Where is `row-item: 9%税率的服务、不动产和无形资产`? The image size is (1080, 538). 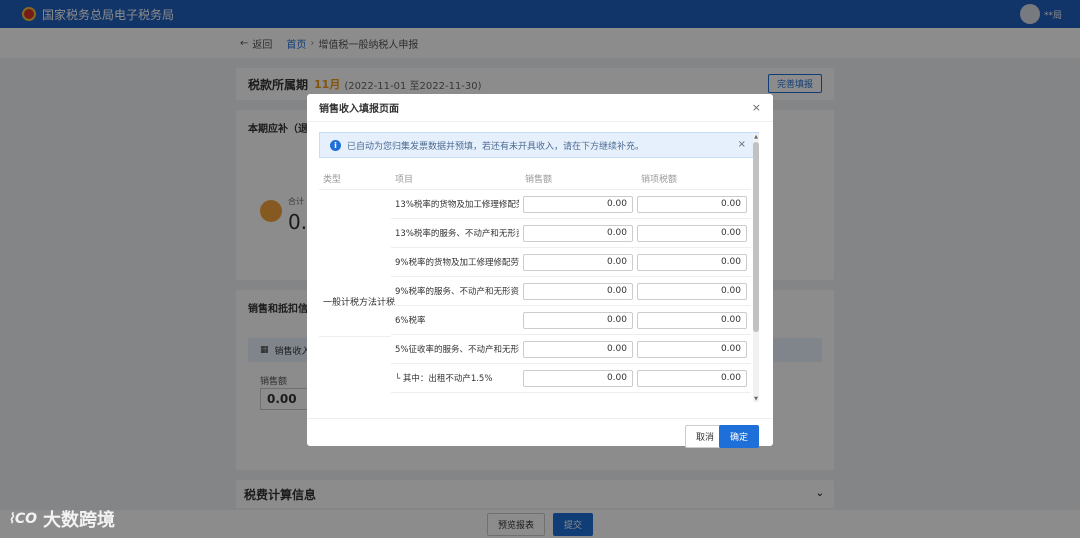
row-item: 9%税率的服务、不动产和无形资产 is located at coordinates (457, 292).